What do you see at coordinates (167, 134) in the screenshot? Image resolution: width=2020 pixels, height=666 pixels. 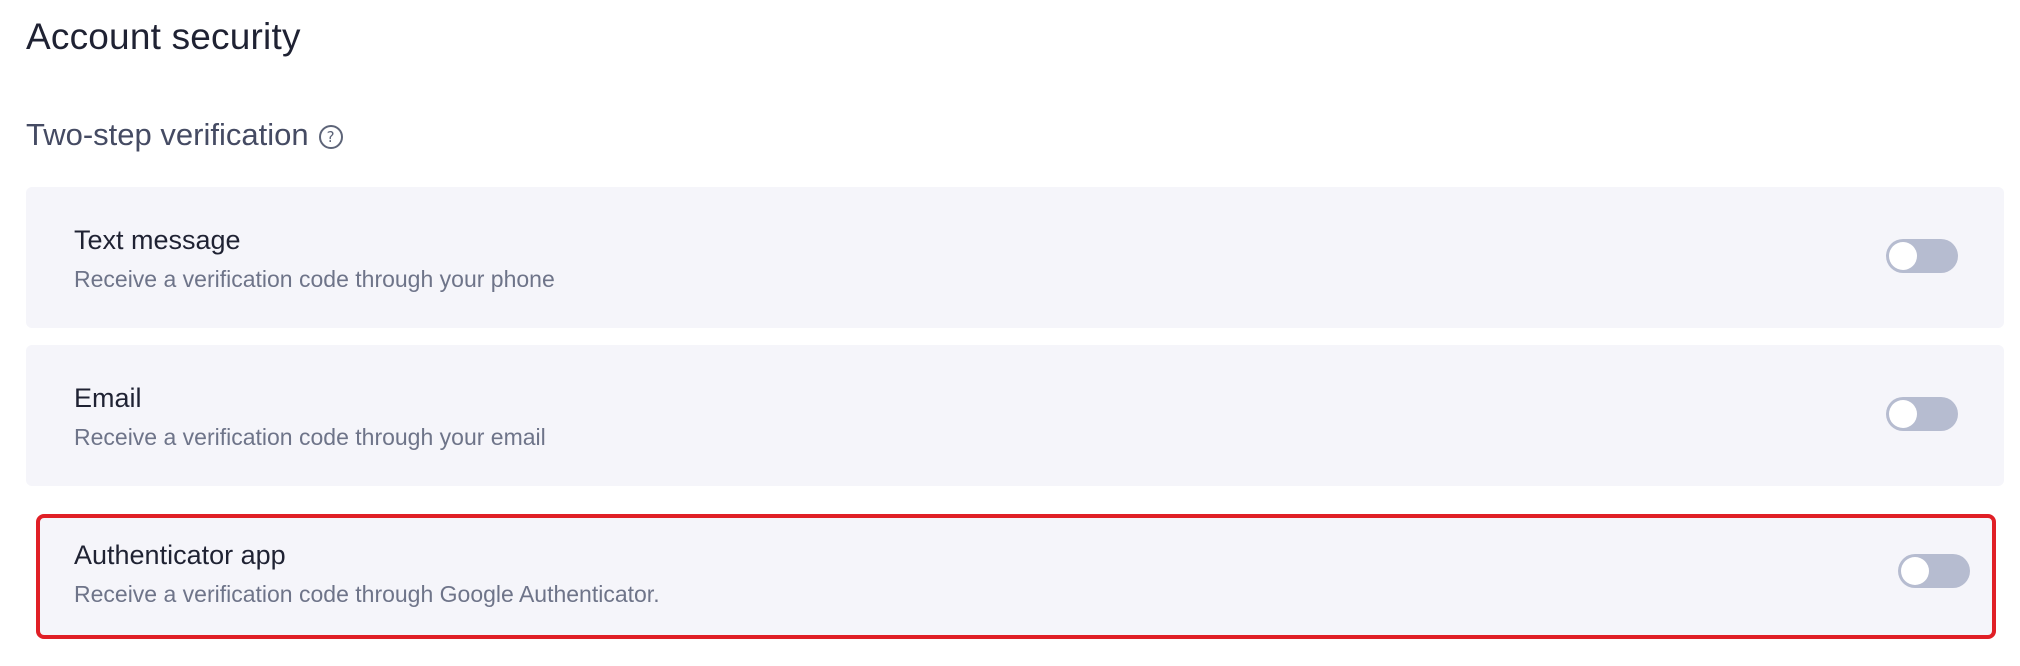 I see `section-title: Two-step verification` at bounding box center [167, 134].